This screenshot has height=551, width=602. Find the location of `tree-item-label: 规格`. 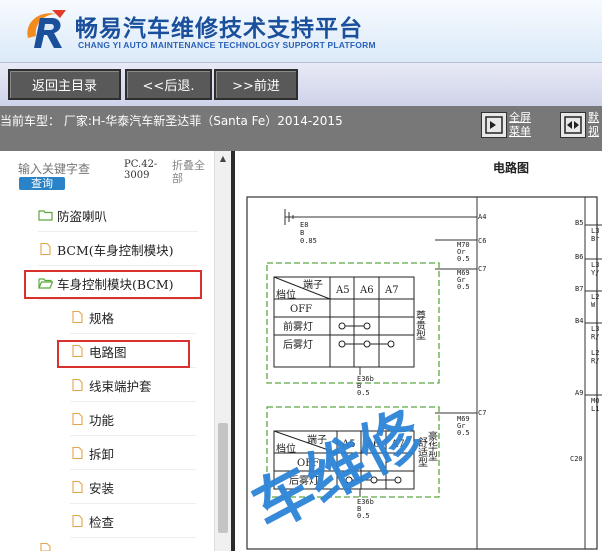

tree-item-label: 规格 is located at coordinates (102, 318).